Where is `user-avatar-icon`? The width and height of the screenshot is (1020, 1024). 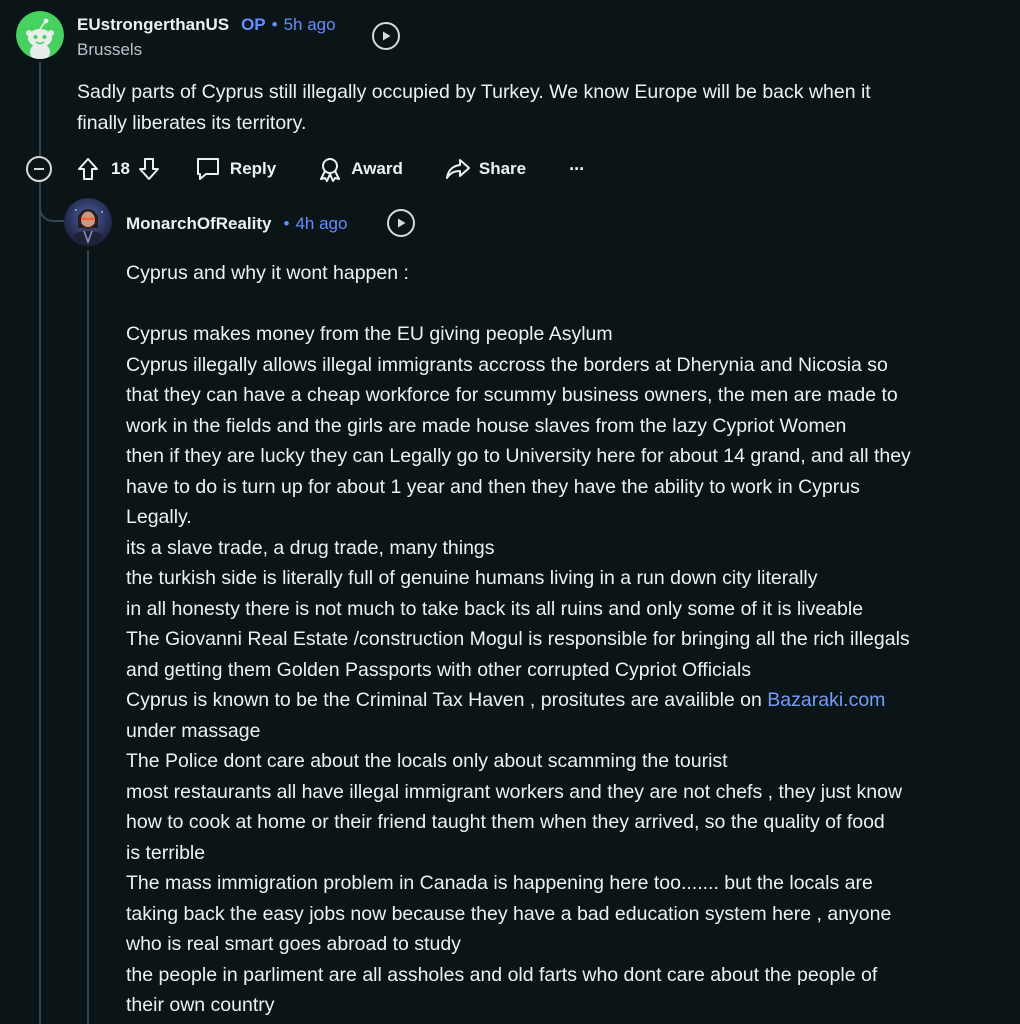
user-avatar-icon is located at coordinates (88, 222).